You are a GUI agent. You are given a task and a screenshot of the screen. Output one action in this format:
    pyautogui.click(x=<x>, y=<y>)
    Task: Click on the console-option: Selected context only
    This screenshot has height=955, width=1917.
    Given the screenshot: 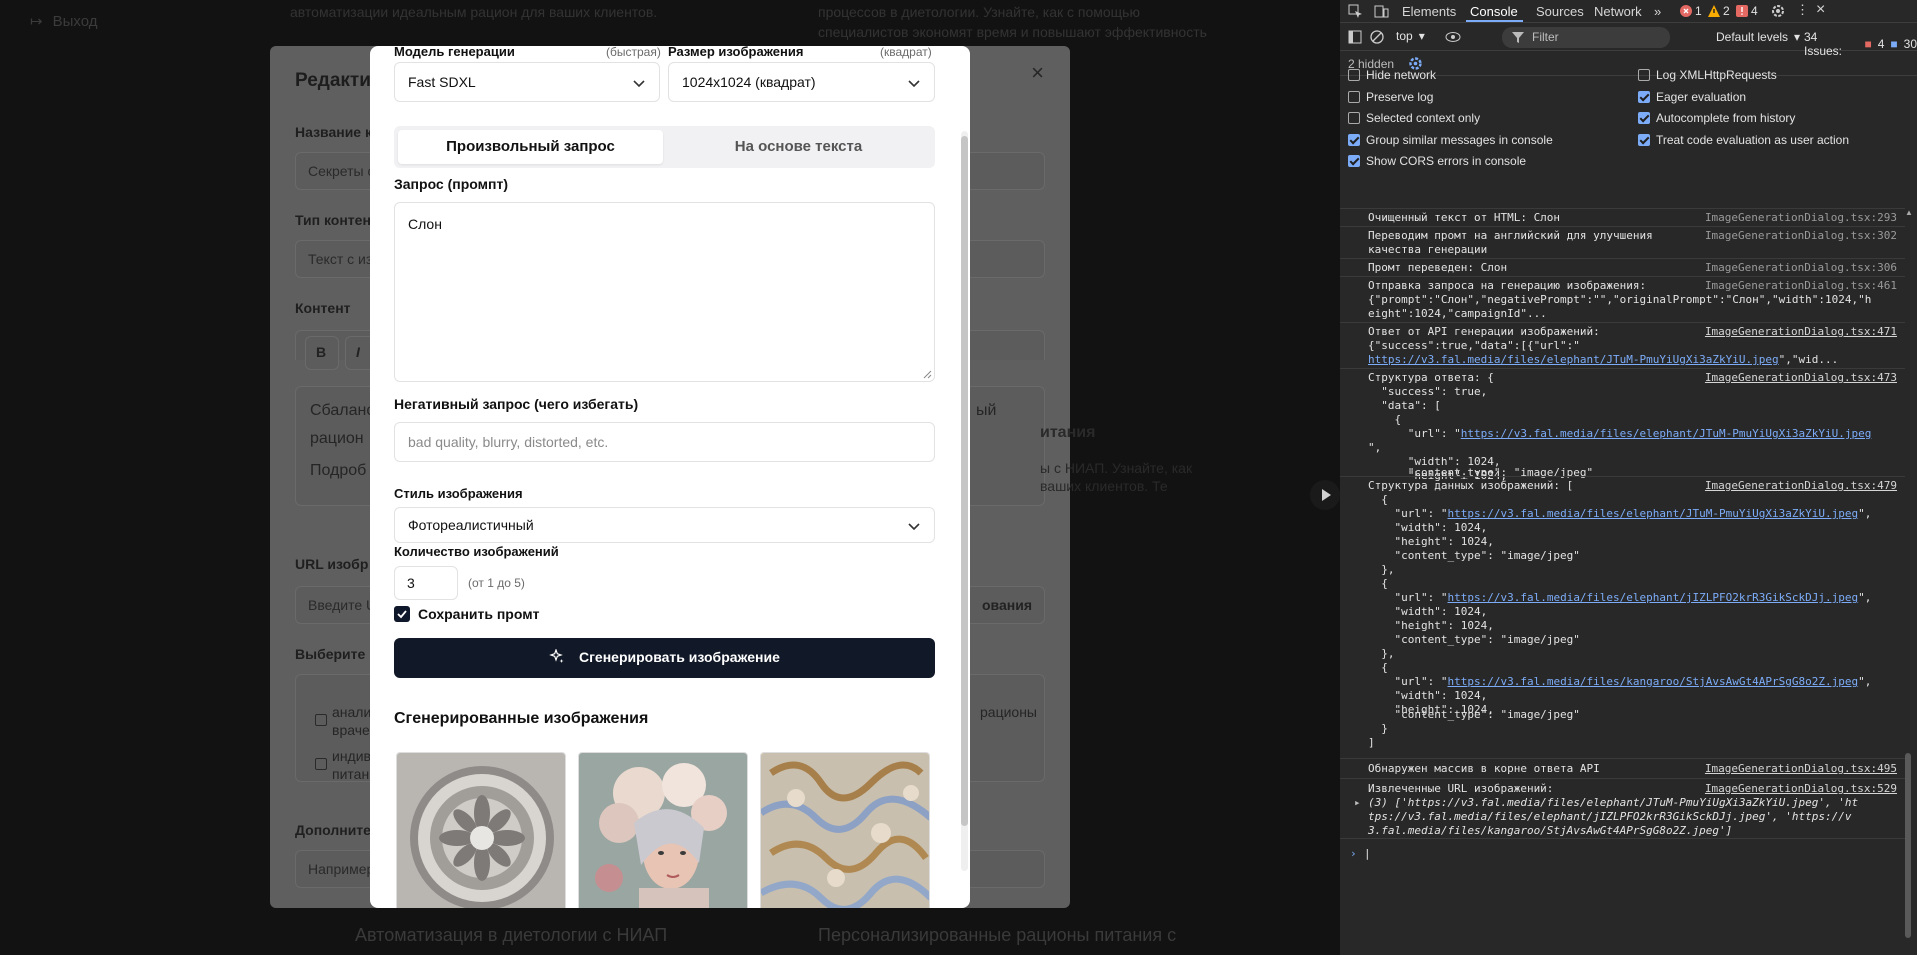 What is the action you would take?
    pyautogui.click(x=1414, y=118)
    